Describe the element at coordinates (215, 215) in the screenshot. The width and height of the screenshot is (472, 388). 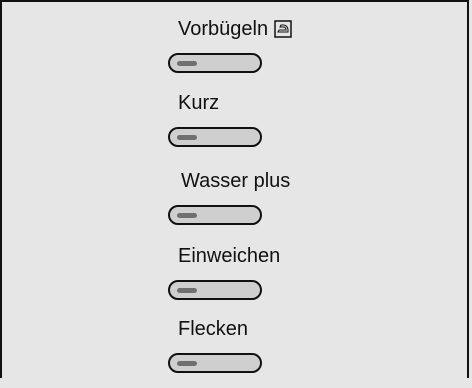
I see `option-button-wasser-plus` at that location.